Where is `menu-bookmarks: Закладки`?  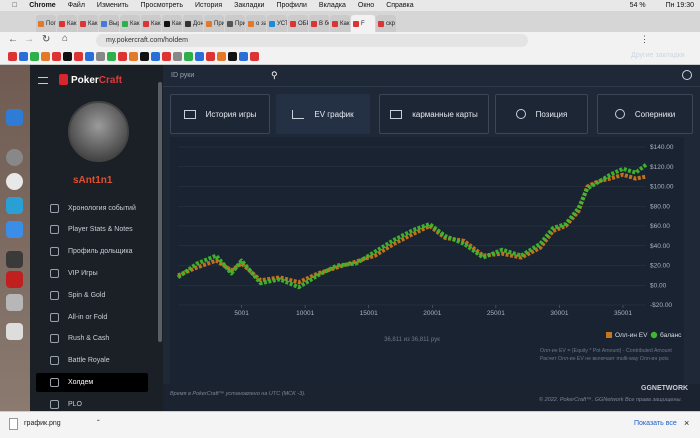
menu-bookmarks: Закладки is located at coordinates (249, 5).